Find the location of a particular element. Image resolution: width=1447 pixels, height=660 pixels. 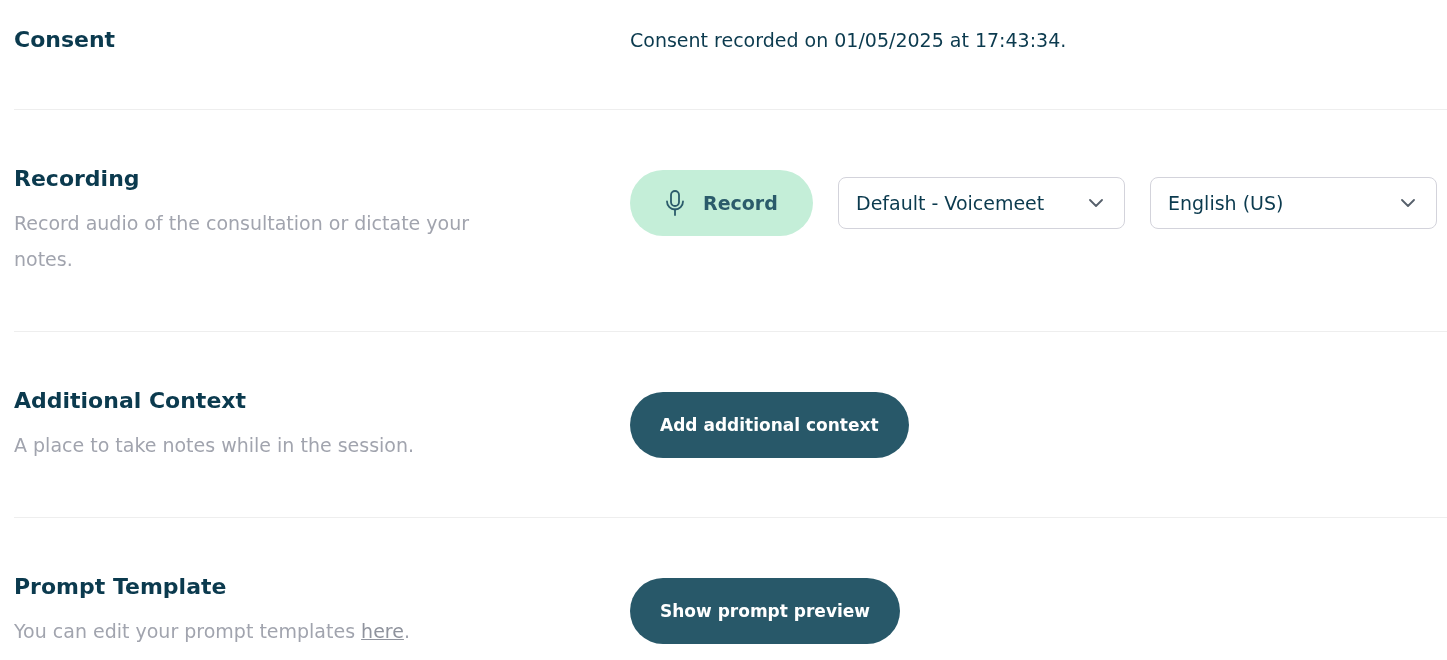

action-button: Add additional context is located at coordinates (769, 425).